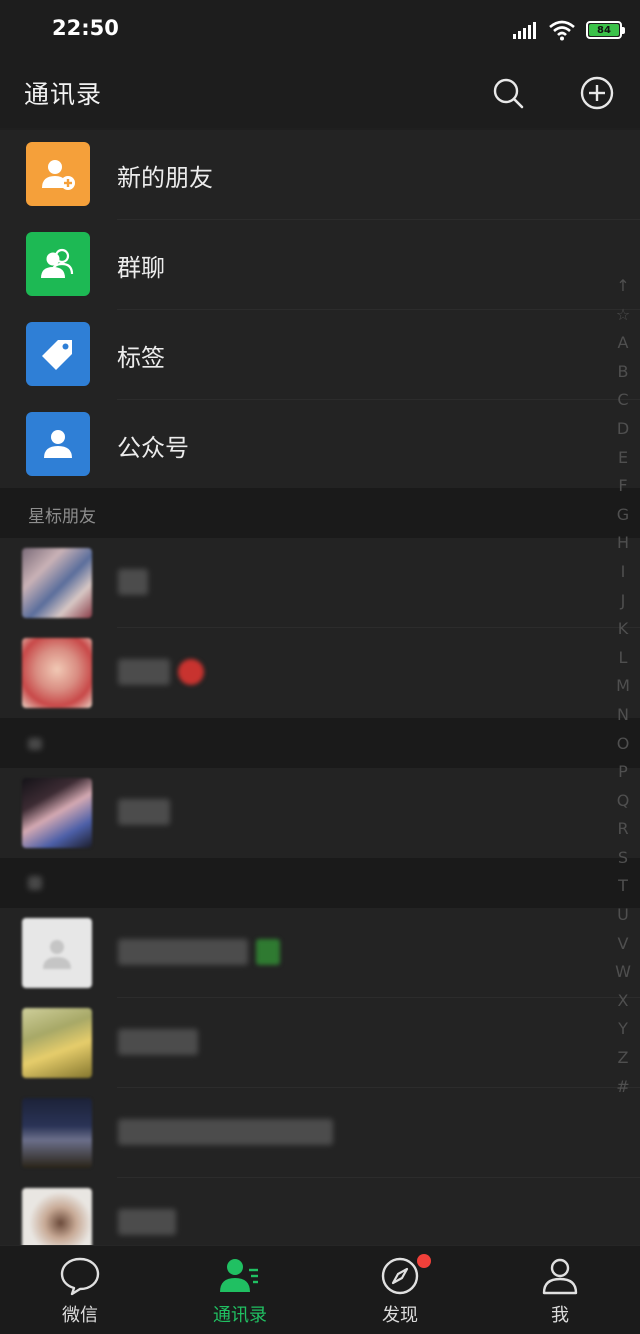  Describe the element at coordinates (63, 94) in the screenshot. I see `page-title: 通讯录` at that location.